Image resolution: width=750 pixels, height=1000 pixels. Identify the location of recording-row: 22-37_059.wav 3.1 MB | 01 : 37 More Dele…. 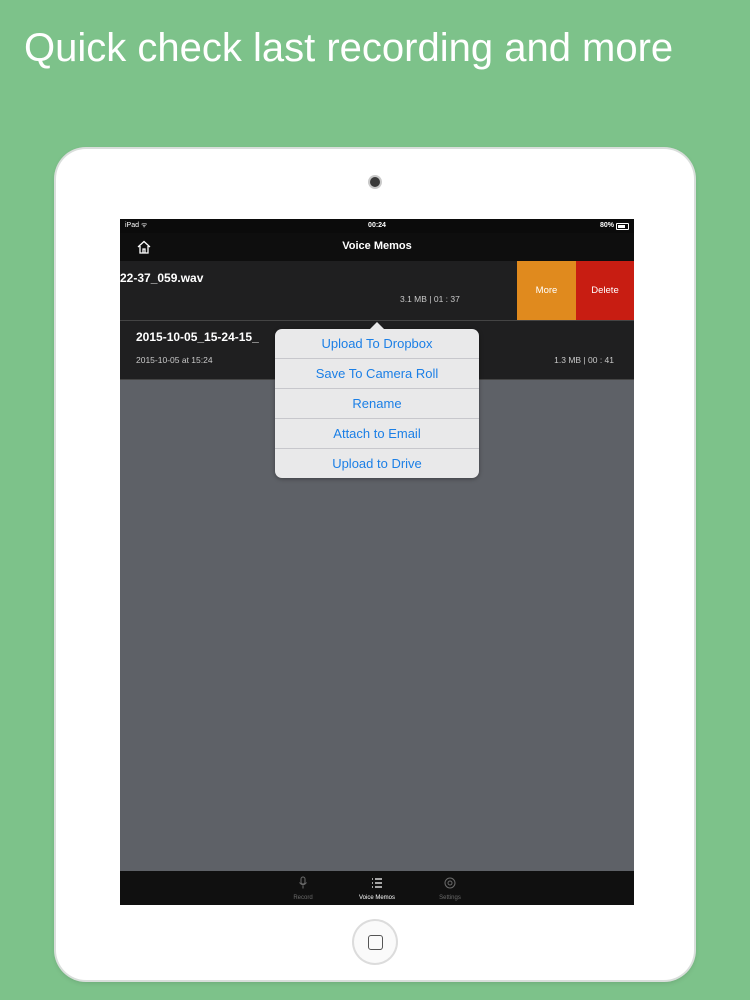
(377, 291).